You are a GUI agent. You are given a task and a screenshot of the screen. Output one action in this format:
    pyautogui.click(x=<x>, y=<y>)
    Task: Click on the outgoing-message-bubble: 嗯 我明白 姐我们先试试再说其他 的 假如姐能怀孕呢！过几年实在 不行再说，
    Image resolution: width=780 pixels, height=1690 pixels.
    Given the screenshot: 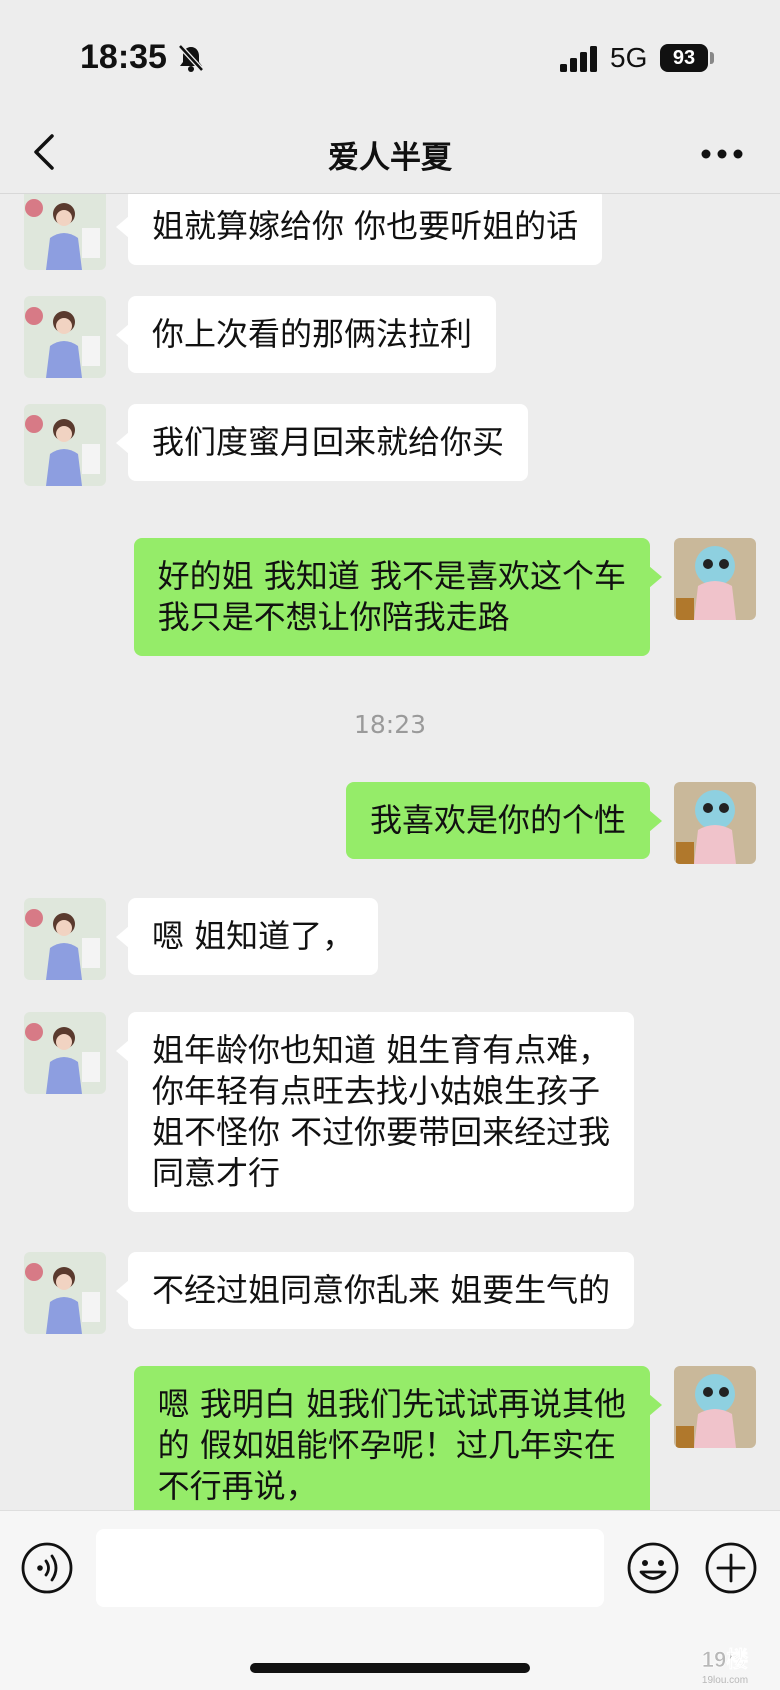 What is the action you would take?
    pyautogui.click(x=398, y=1438)
    